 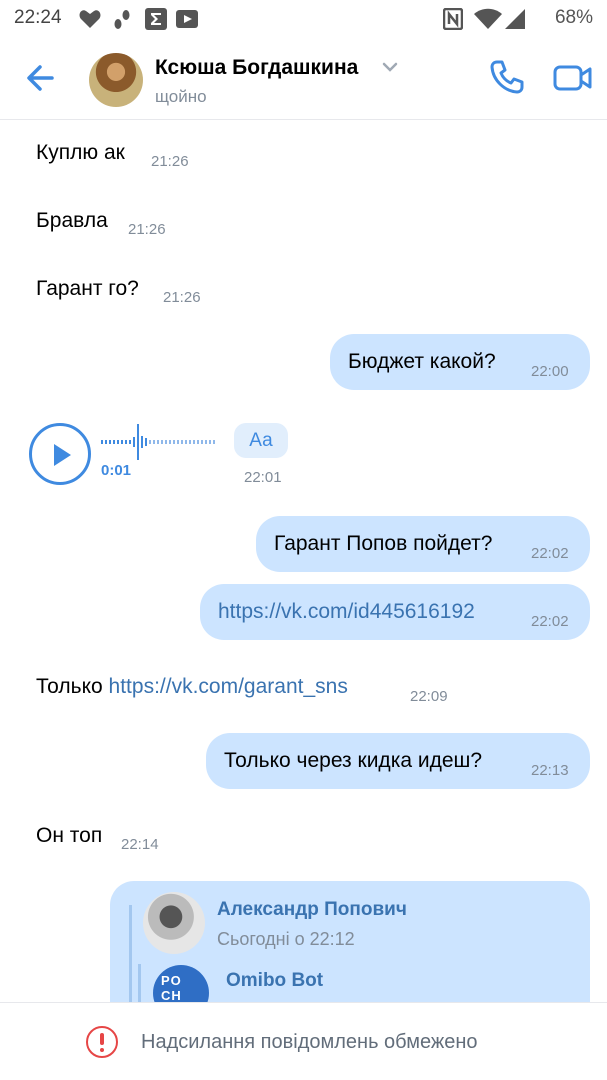 What do you see at coordinates (515, 19) in the screenshot?
I see `signal-icon` at bounding box center [515, 19].